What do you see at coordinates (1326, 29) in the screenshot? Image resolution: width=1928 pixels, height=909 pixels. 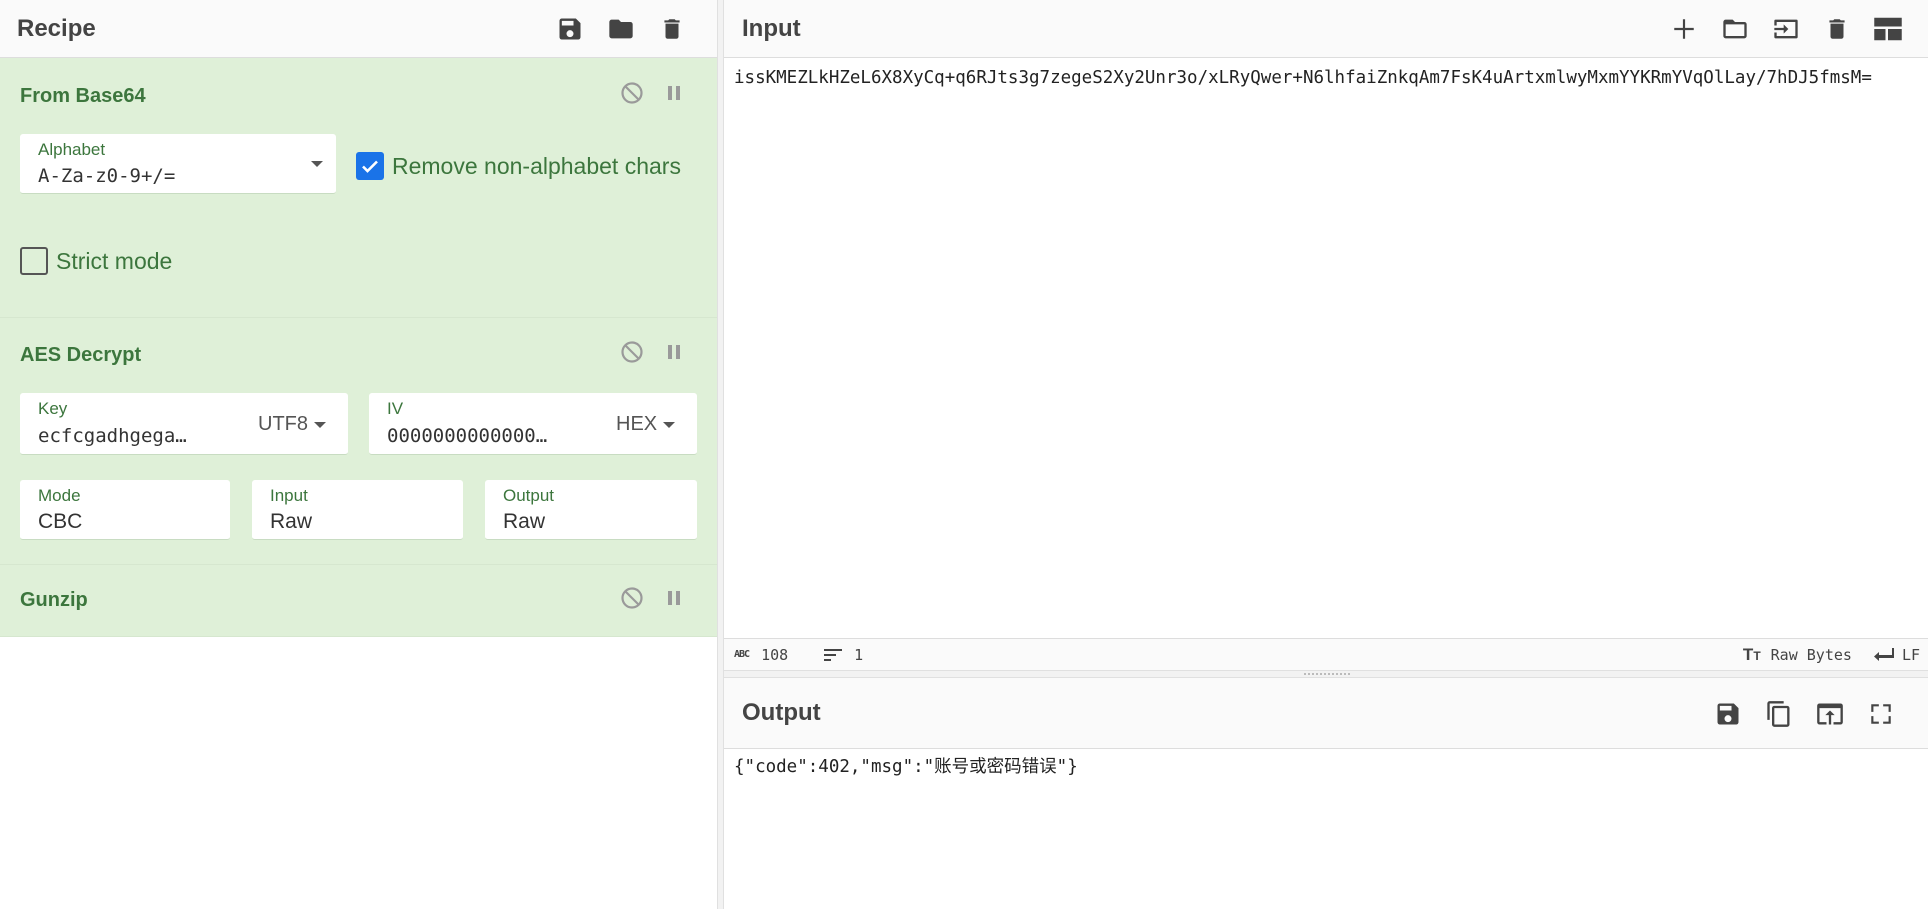 I see `input-header: Input` at bounding box center [1326, 29].